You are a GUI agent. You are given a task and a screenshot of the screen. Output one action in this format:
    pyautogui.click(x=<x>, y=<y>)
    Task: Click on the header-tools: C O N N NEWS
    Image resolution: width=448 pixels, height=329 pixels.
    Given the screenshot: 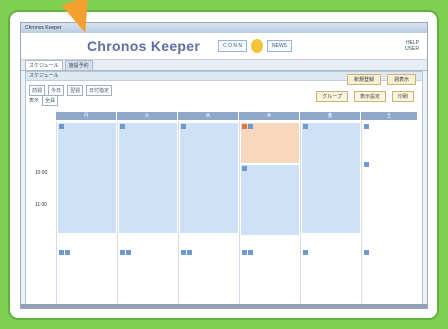 What is the action you would take?
    pyautogui.click(x=255, y=46)
    